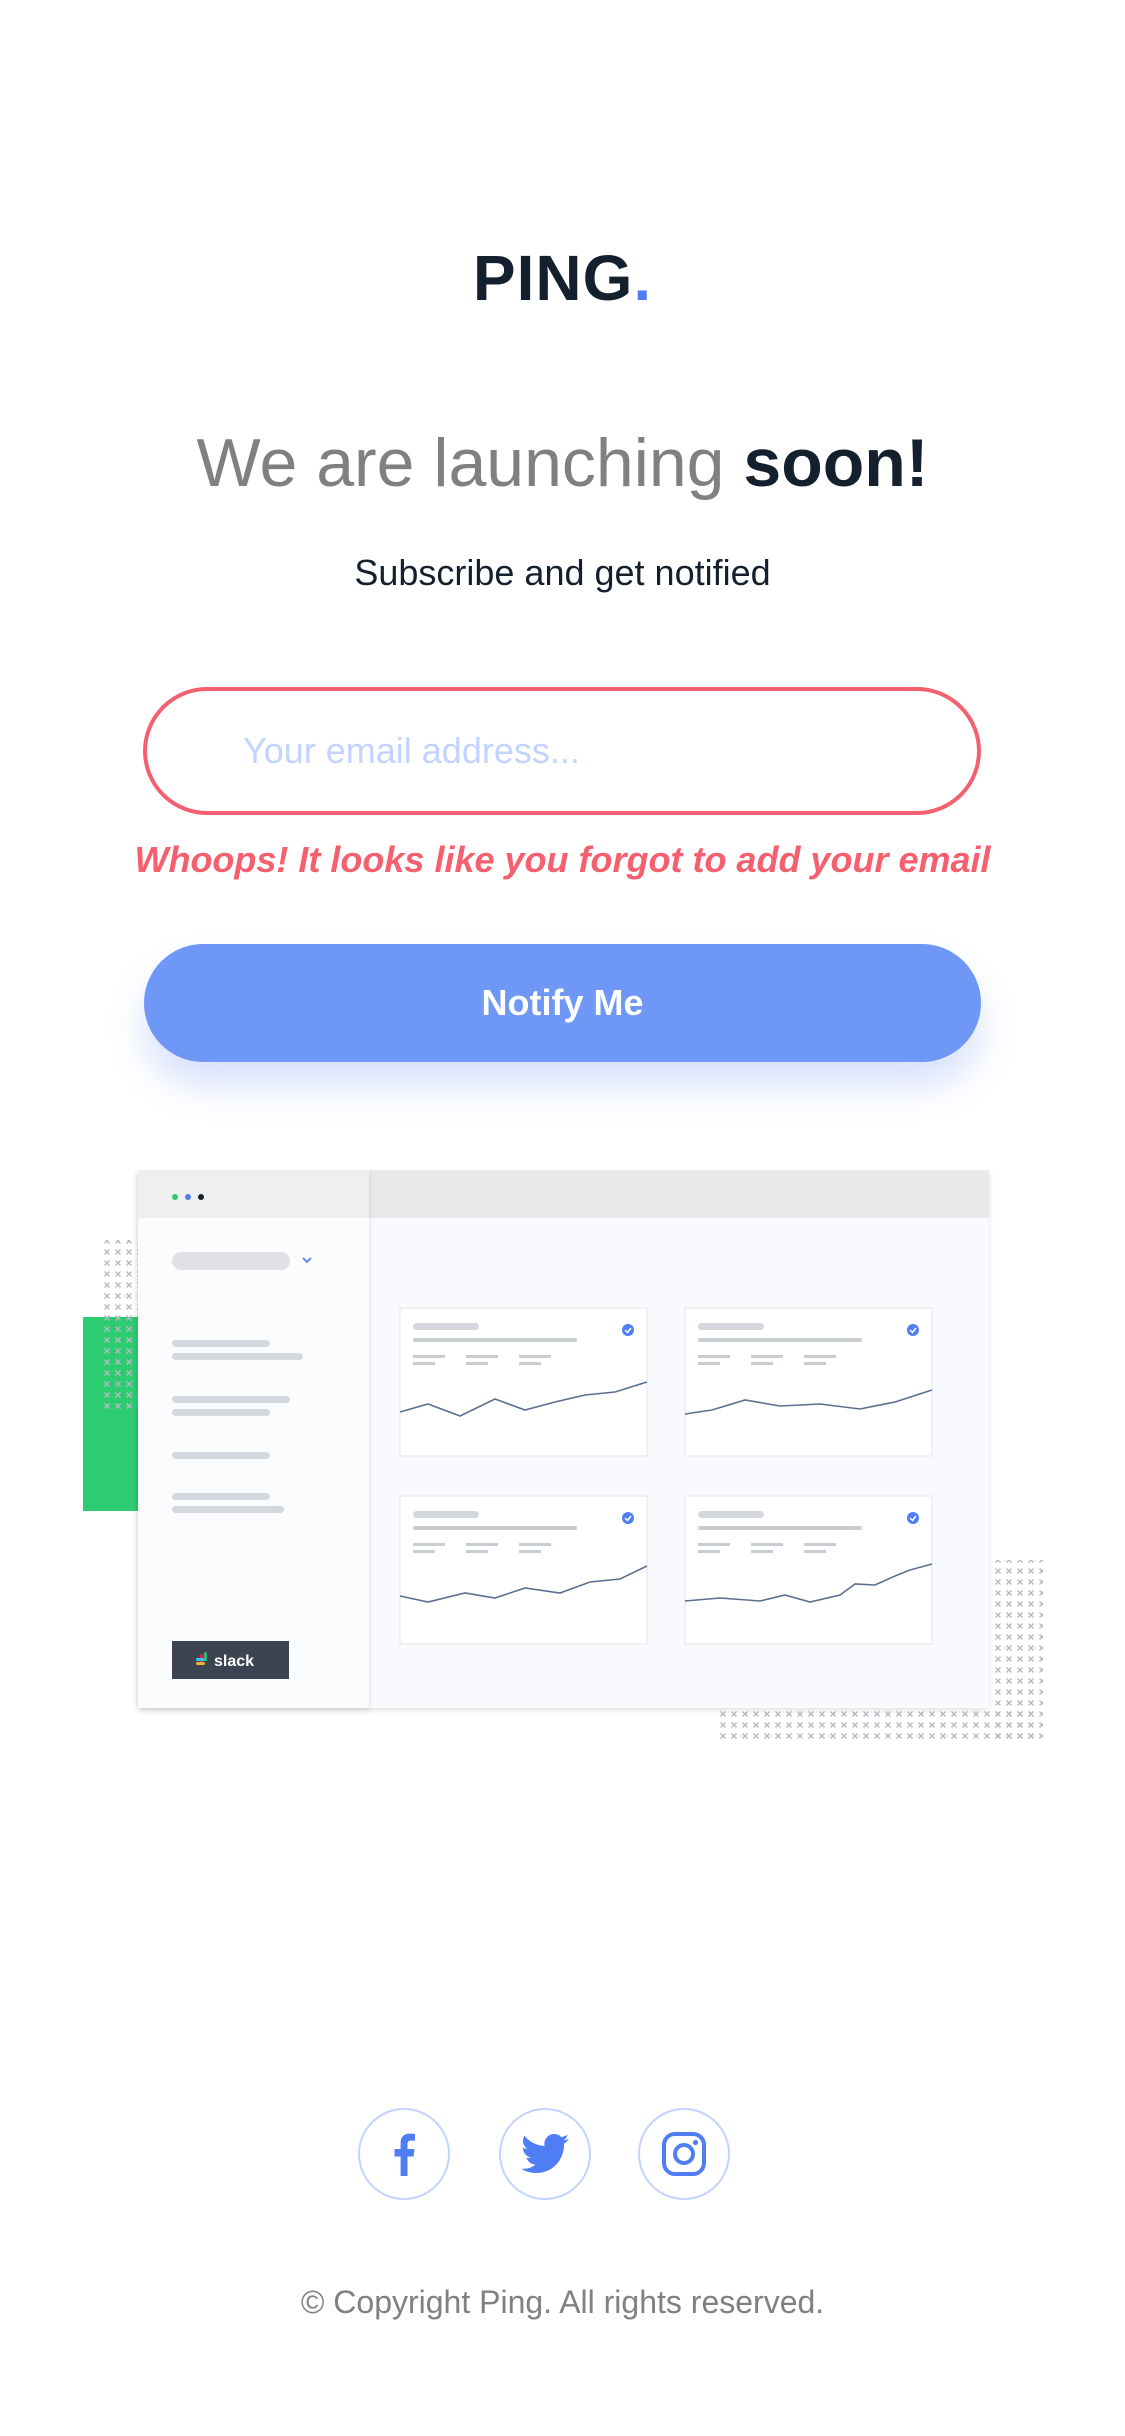  Describe the element at coordinates (562, 572) in the screenshot. I see `page-subtitle: Subscribe and get notified` at that location.